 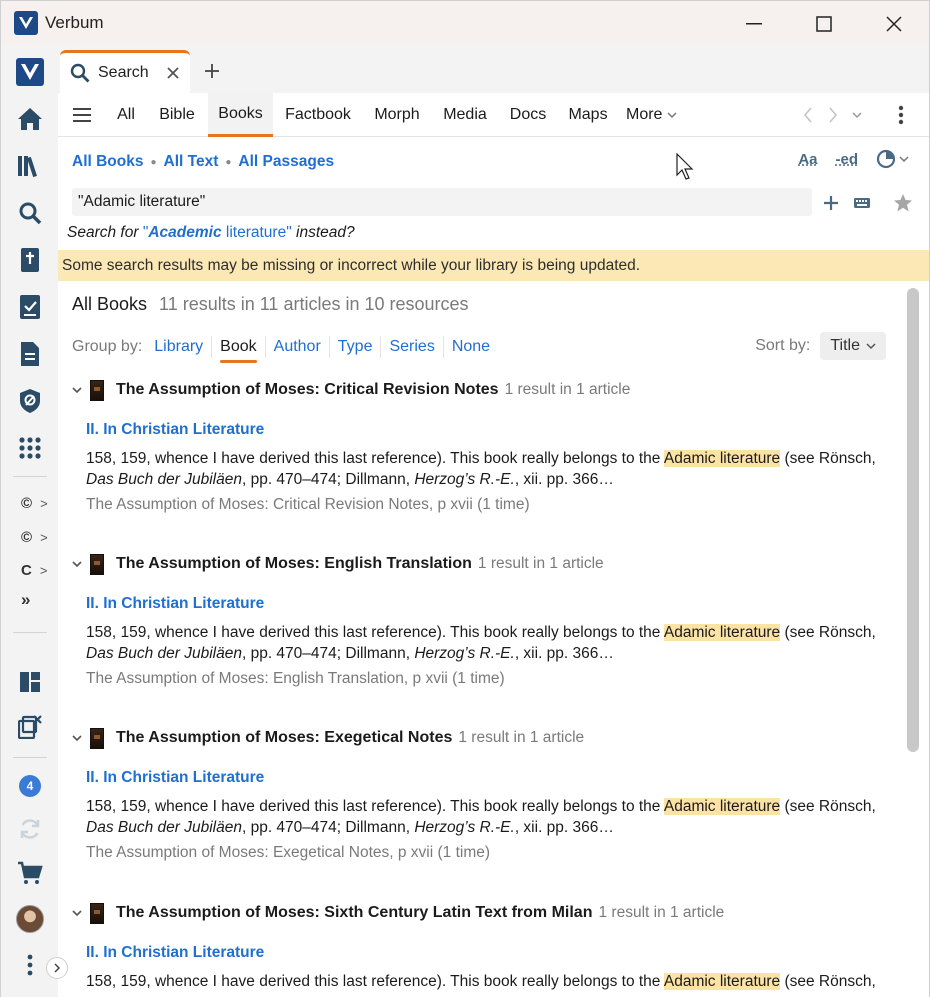 I want to click on rail-more-button: », so click(x=39, y=600).